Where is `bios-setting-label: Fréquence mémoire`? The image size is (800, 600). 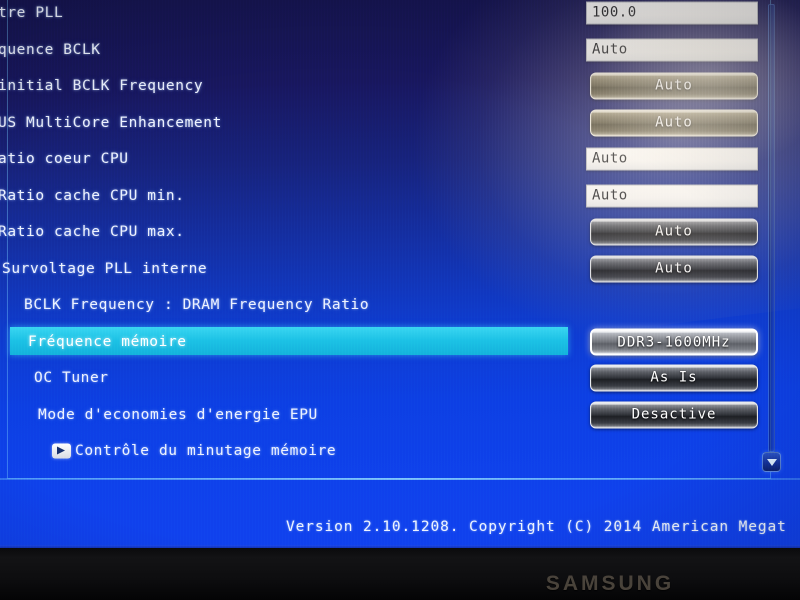 bios-setting-label: Fréquence mémoire is located at coordinates (107, 341).